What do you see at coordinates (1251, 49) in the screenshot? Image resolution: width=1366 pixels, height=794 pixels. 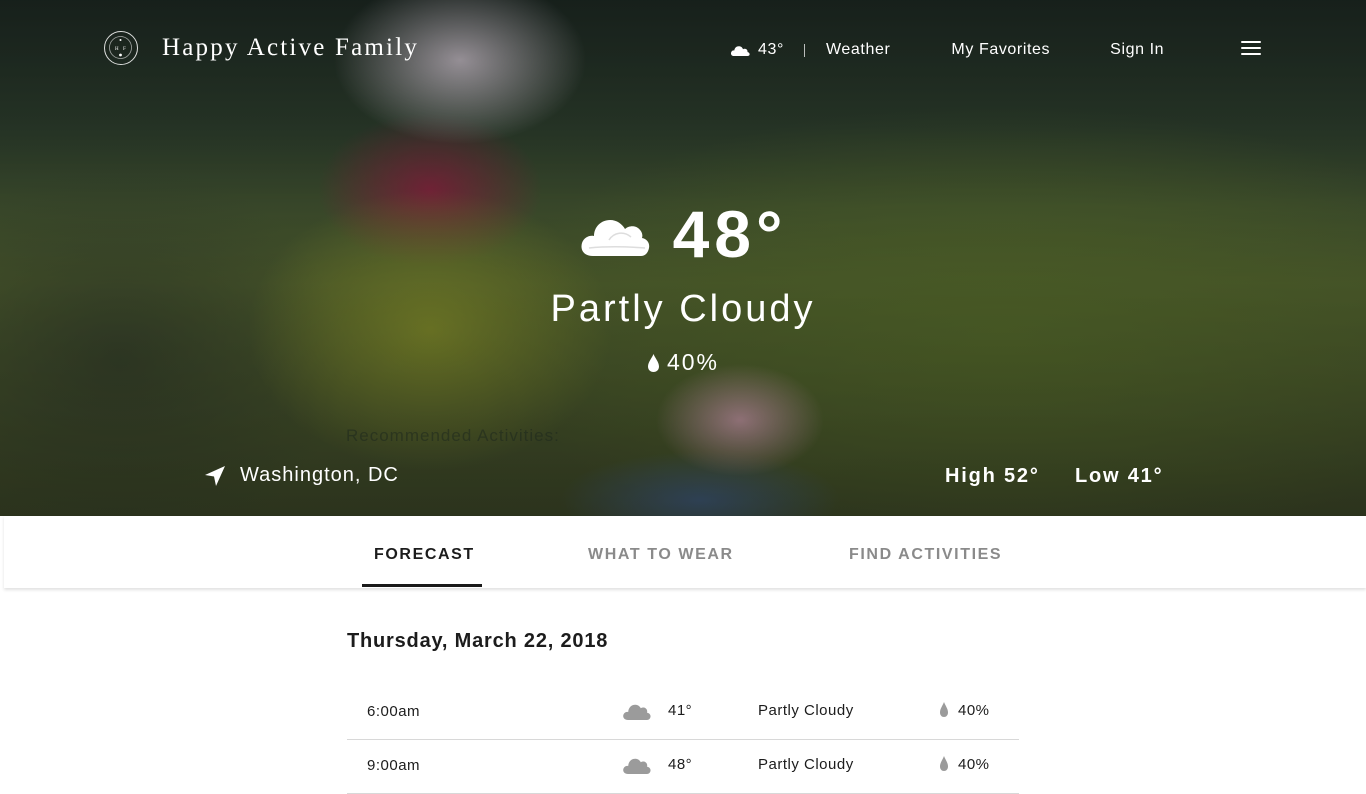 I see `hamburger-menu-icon` at bounding box center [1251, 49].